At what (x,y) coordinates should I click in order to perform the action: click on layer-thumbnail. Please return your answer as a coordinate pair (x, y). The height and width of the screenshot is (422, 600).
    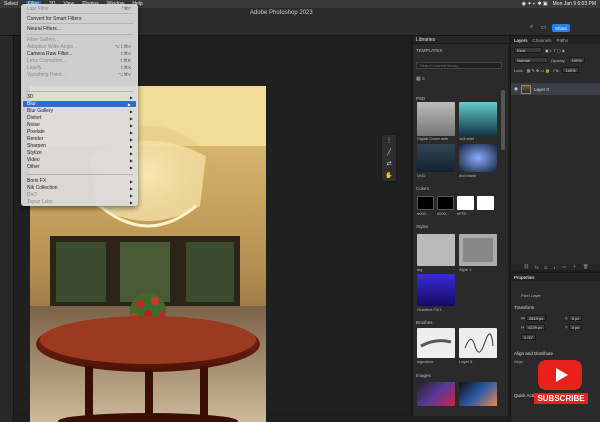
    Looking at the image, I should click on (525, 89).